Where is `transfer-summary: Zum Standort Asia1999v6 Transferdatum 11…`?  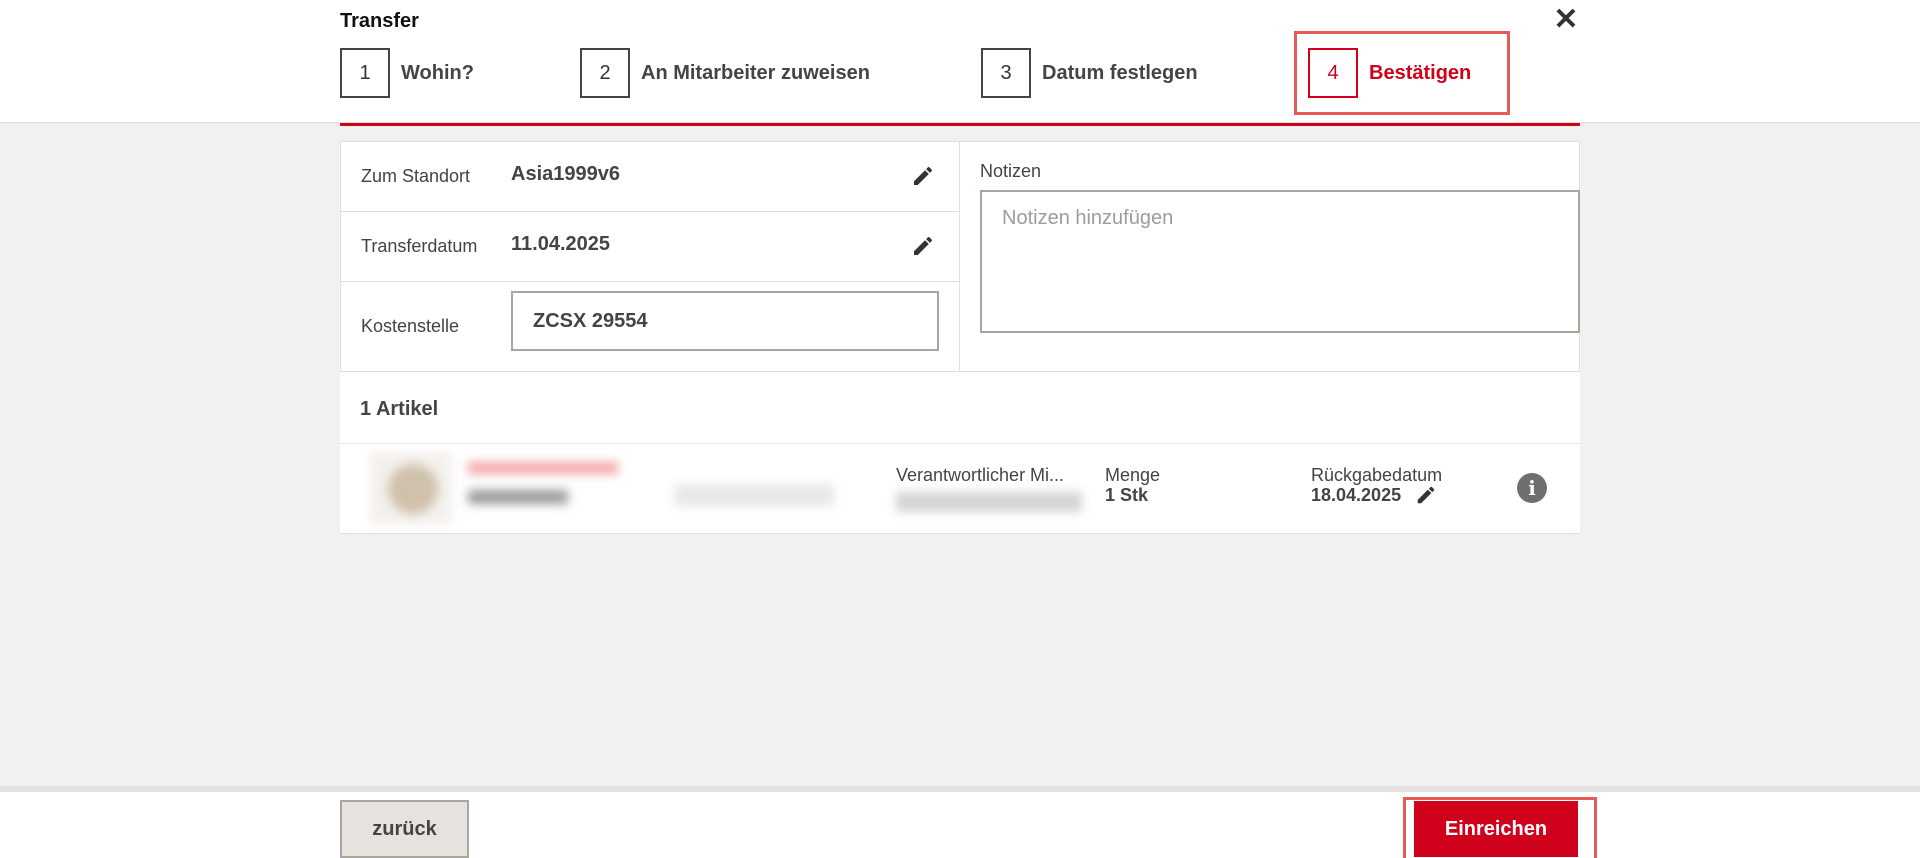 transfer-summary: Zum Standort Asia1999v6 Transferdatum 11… is located at coordinates (650, 256).